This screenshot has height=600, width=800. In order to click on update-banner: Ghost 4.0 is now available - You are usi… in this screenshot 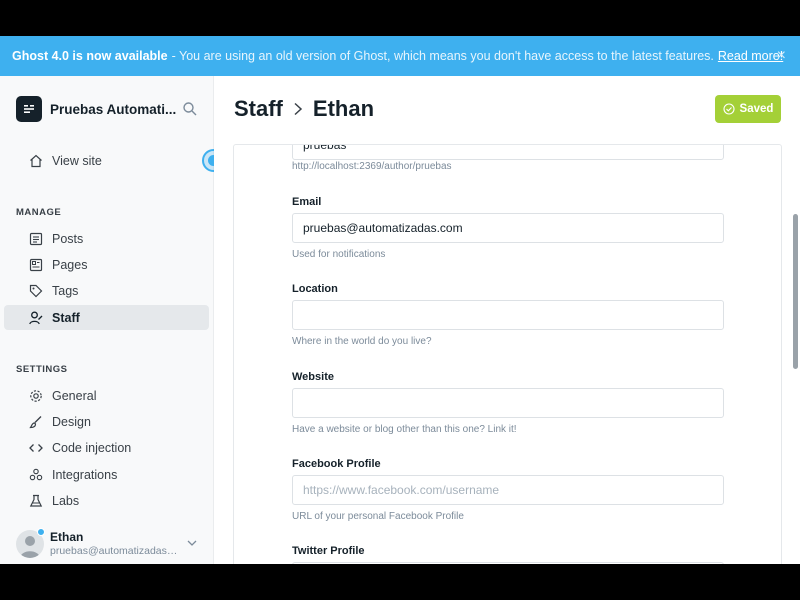, I will do `click(400, 56)`.